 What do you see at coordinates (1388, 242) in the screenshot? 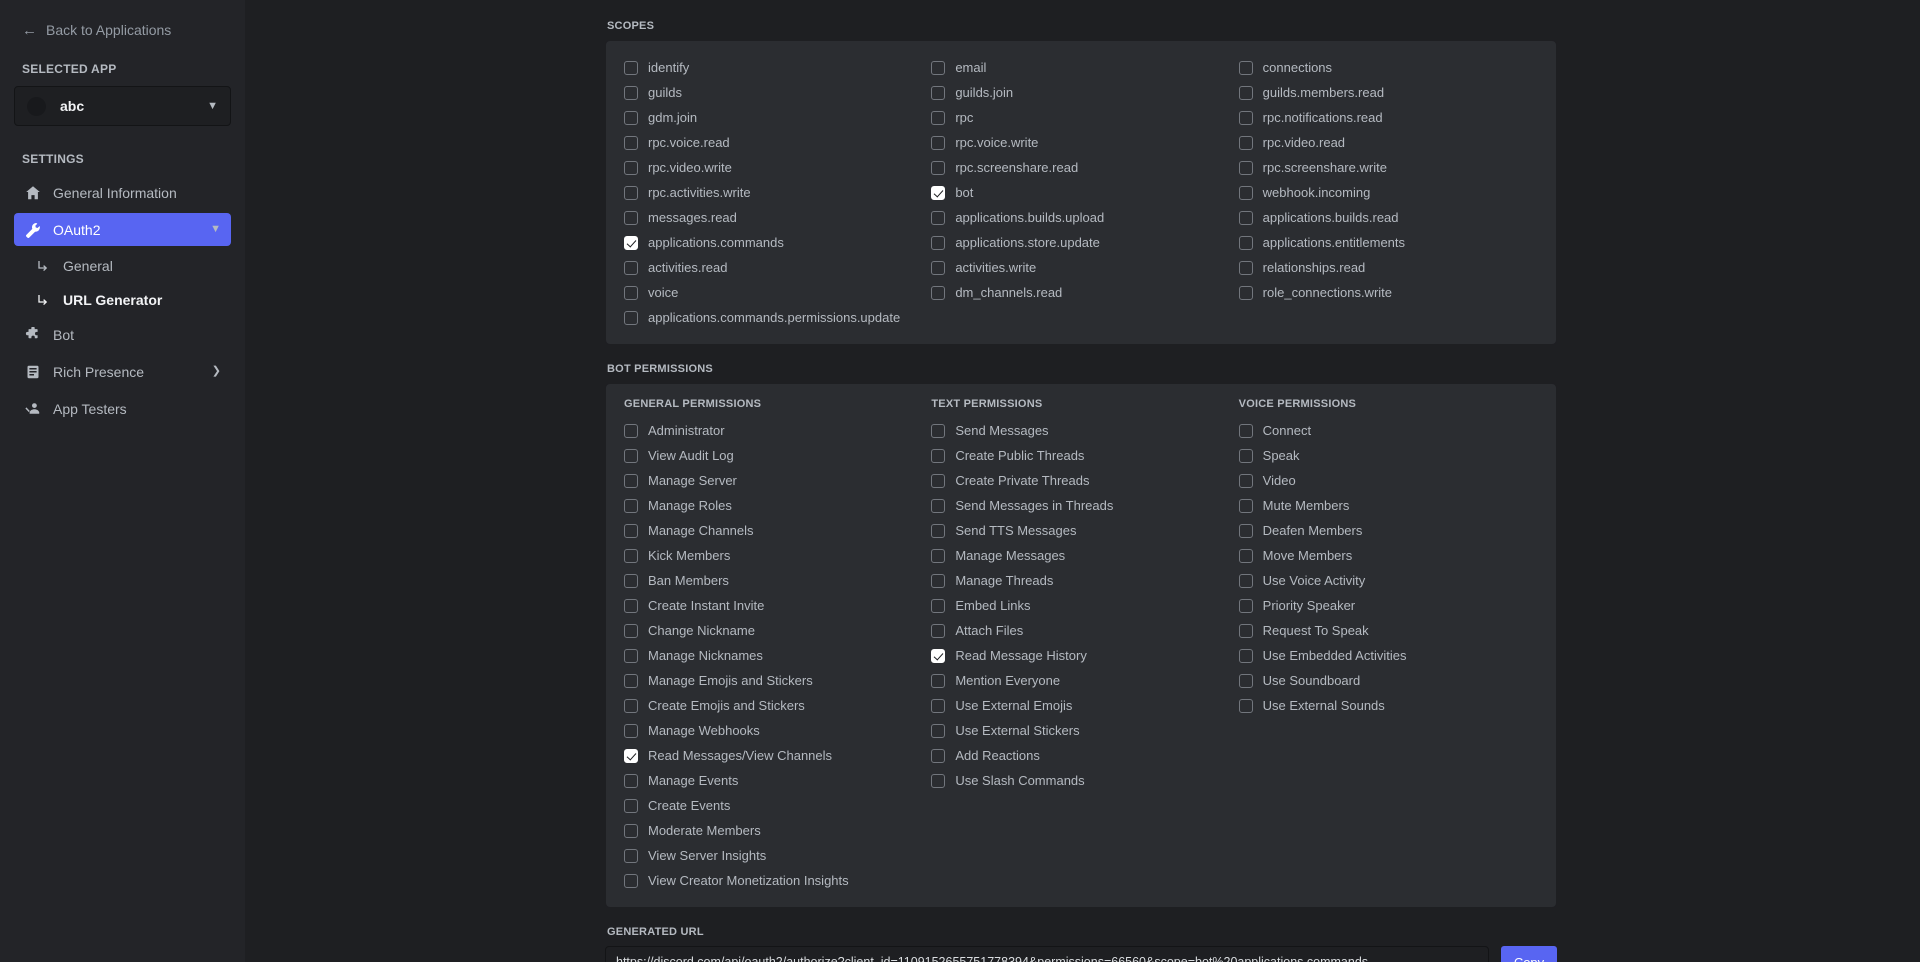
I see `scope-checkbox-row: applications.entitlements` at bounding box center [1388, 242].